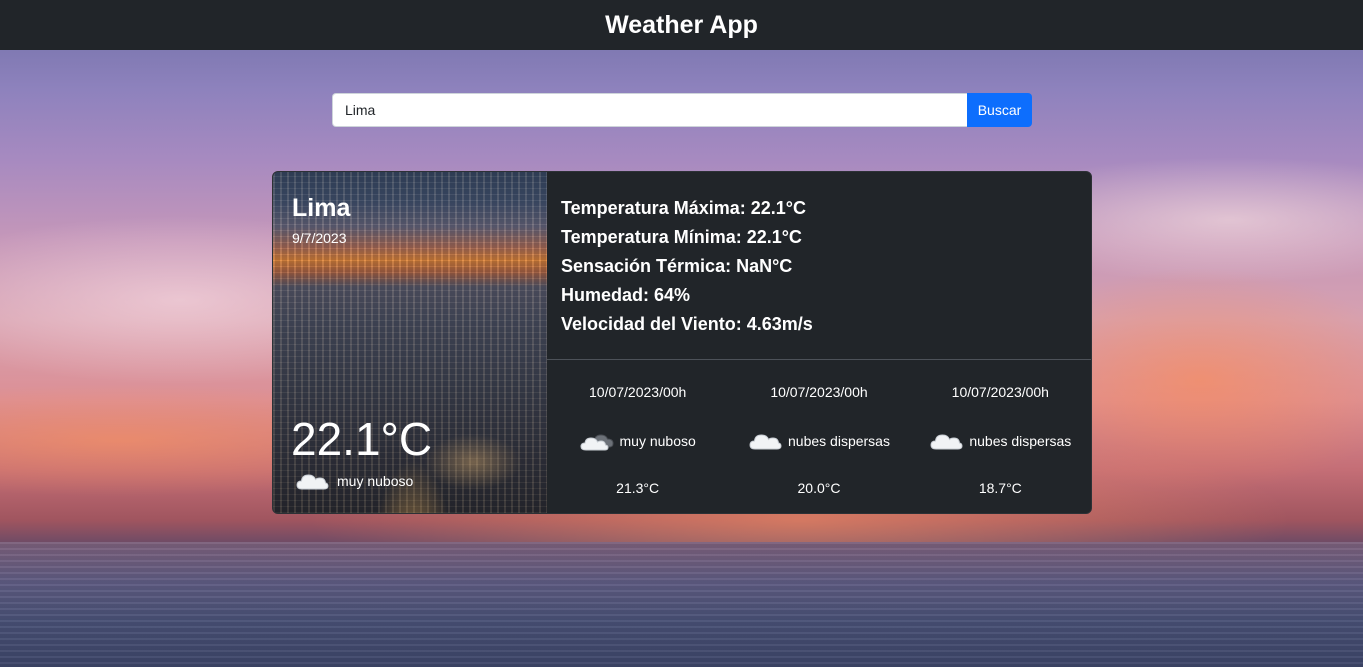 The width and height of the screenshot is (1363, 667). I want to click on city-panel: Lima 9/7/2023 22.1°C muy nuboso, so click(410, 342).